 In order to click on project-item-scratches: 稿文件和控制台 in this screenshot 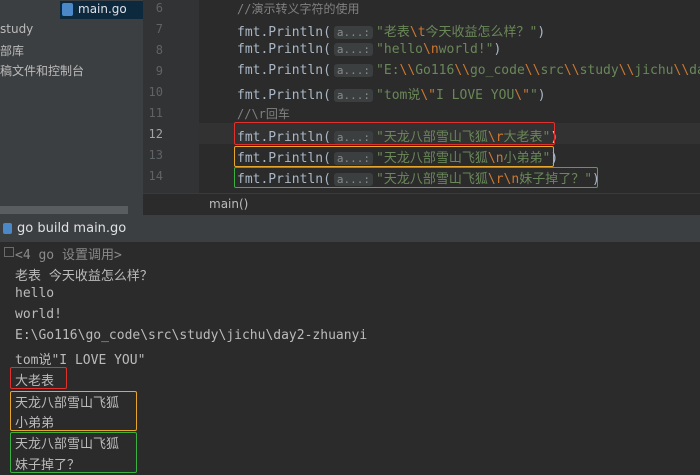, I will do `click(42, 70)`.